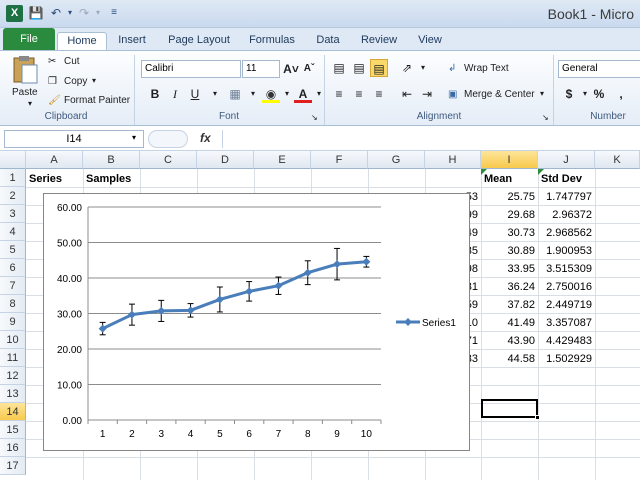  Describe the element at coordinates (225, 160) in the screenshot. I see `column-header-d: D` at that location.